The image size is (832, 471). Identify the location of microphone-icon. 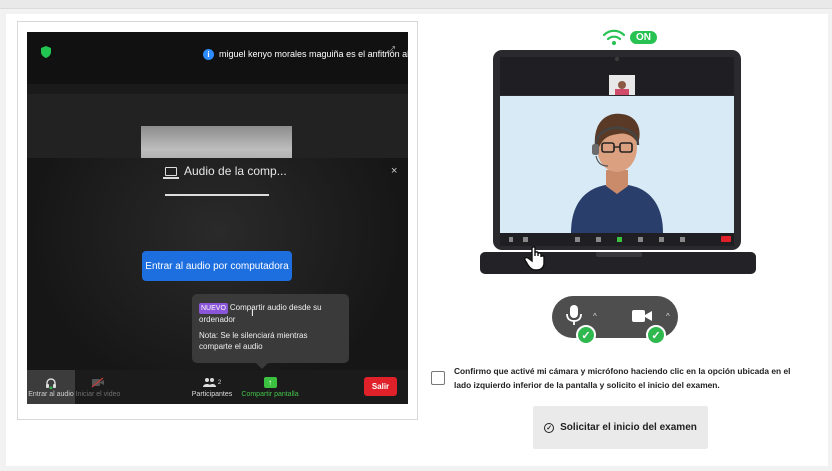
(574, 315).